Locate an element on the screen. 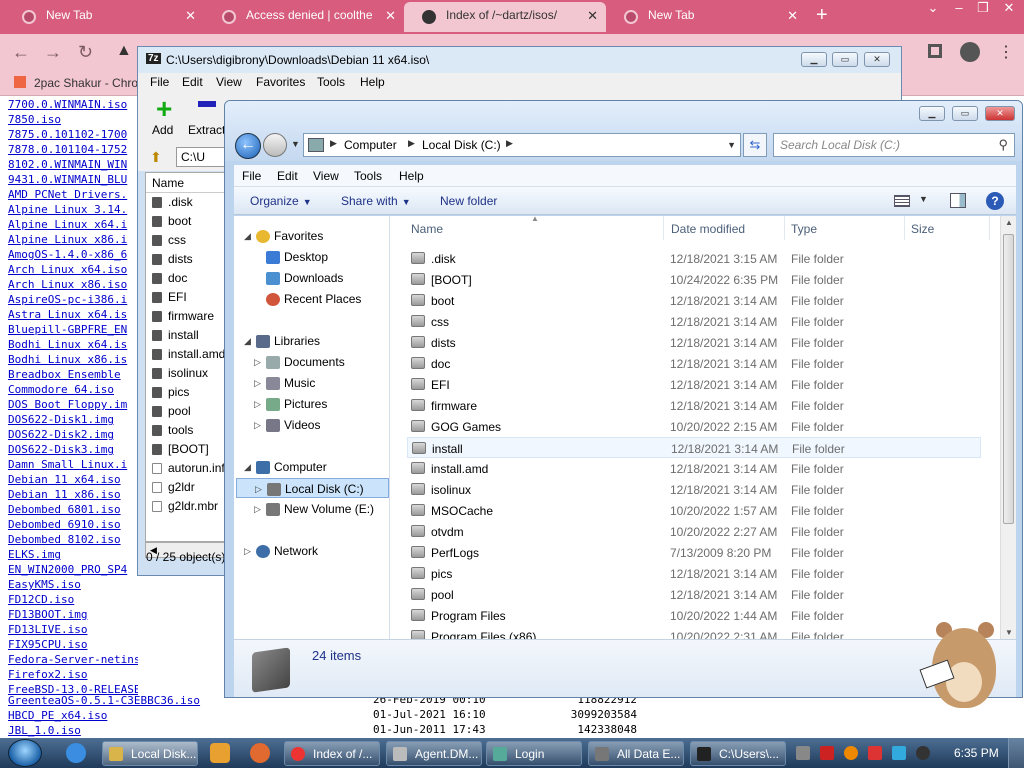 The width and height of the screenshot is (1024, 768). file-row: boot 12/18/2021 3:14 AM File folder is located at coordinates (694, 300).